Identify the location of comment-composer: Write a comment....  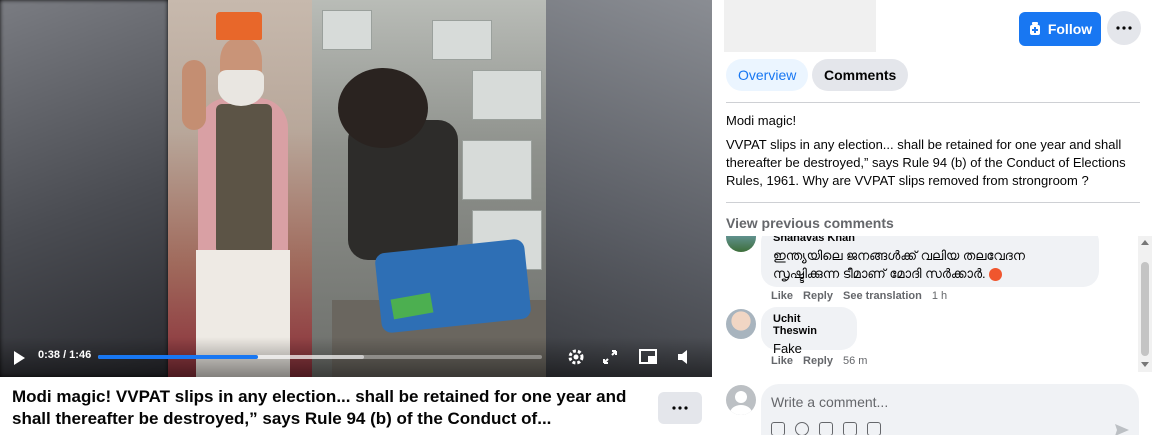
(950, 409).